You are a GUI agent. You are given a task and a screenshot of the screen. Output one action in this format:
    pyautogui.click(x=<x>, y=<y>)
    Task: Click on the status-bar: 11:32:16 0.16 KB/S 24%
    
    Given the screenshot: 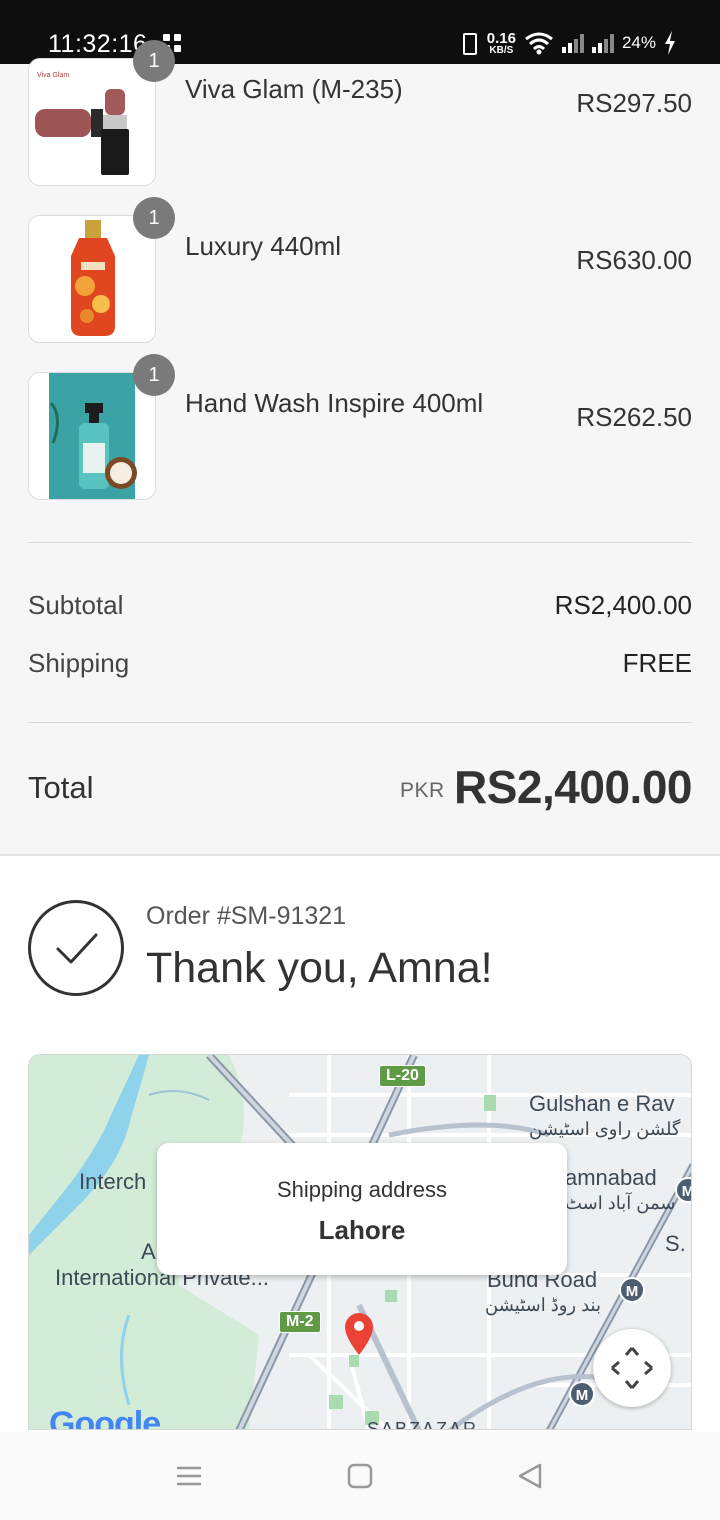 What is the action you would take?
    pyautogui.click(x=360, y=32)
    